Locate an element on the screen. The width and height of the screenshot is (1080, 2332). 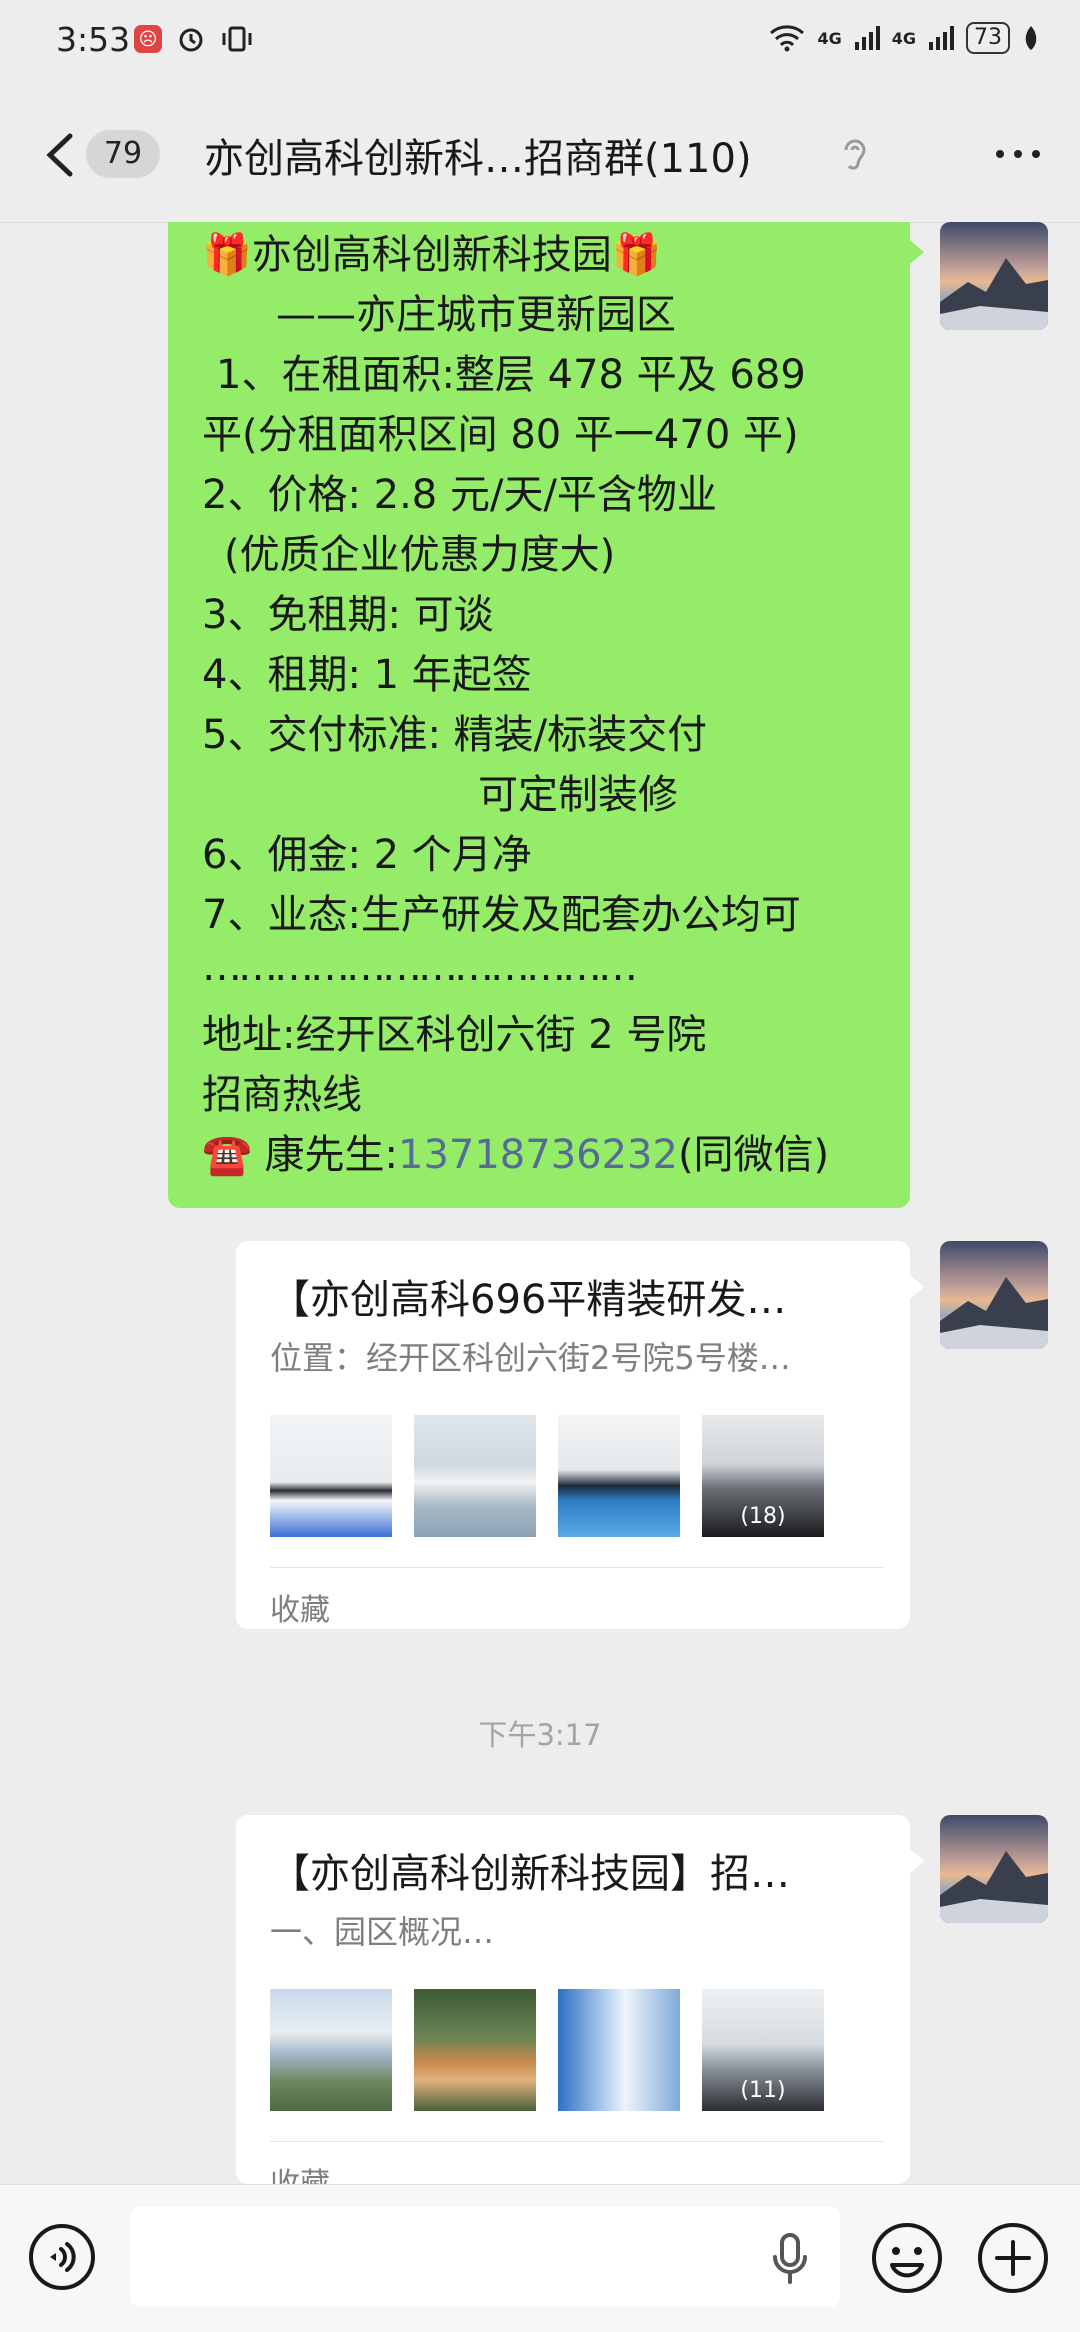
message-line: 招商热线 is located at coordinates (282, 1095).